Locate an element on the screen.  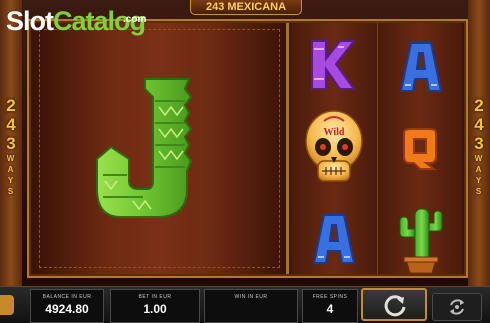
autoplay-button is located at coordinates (457, 307).